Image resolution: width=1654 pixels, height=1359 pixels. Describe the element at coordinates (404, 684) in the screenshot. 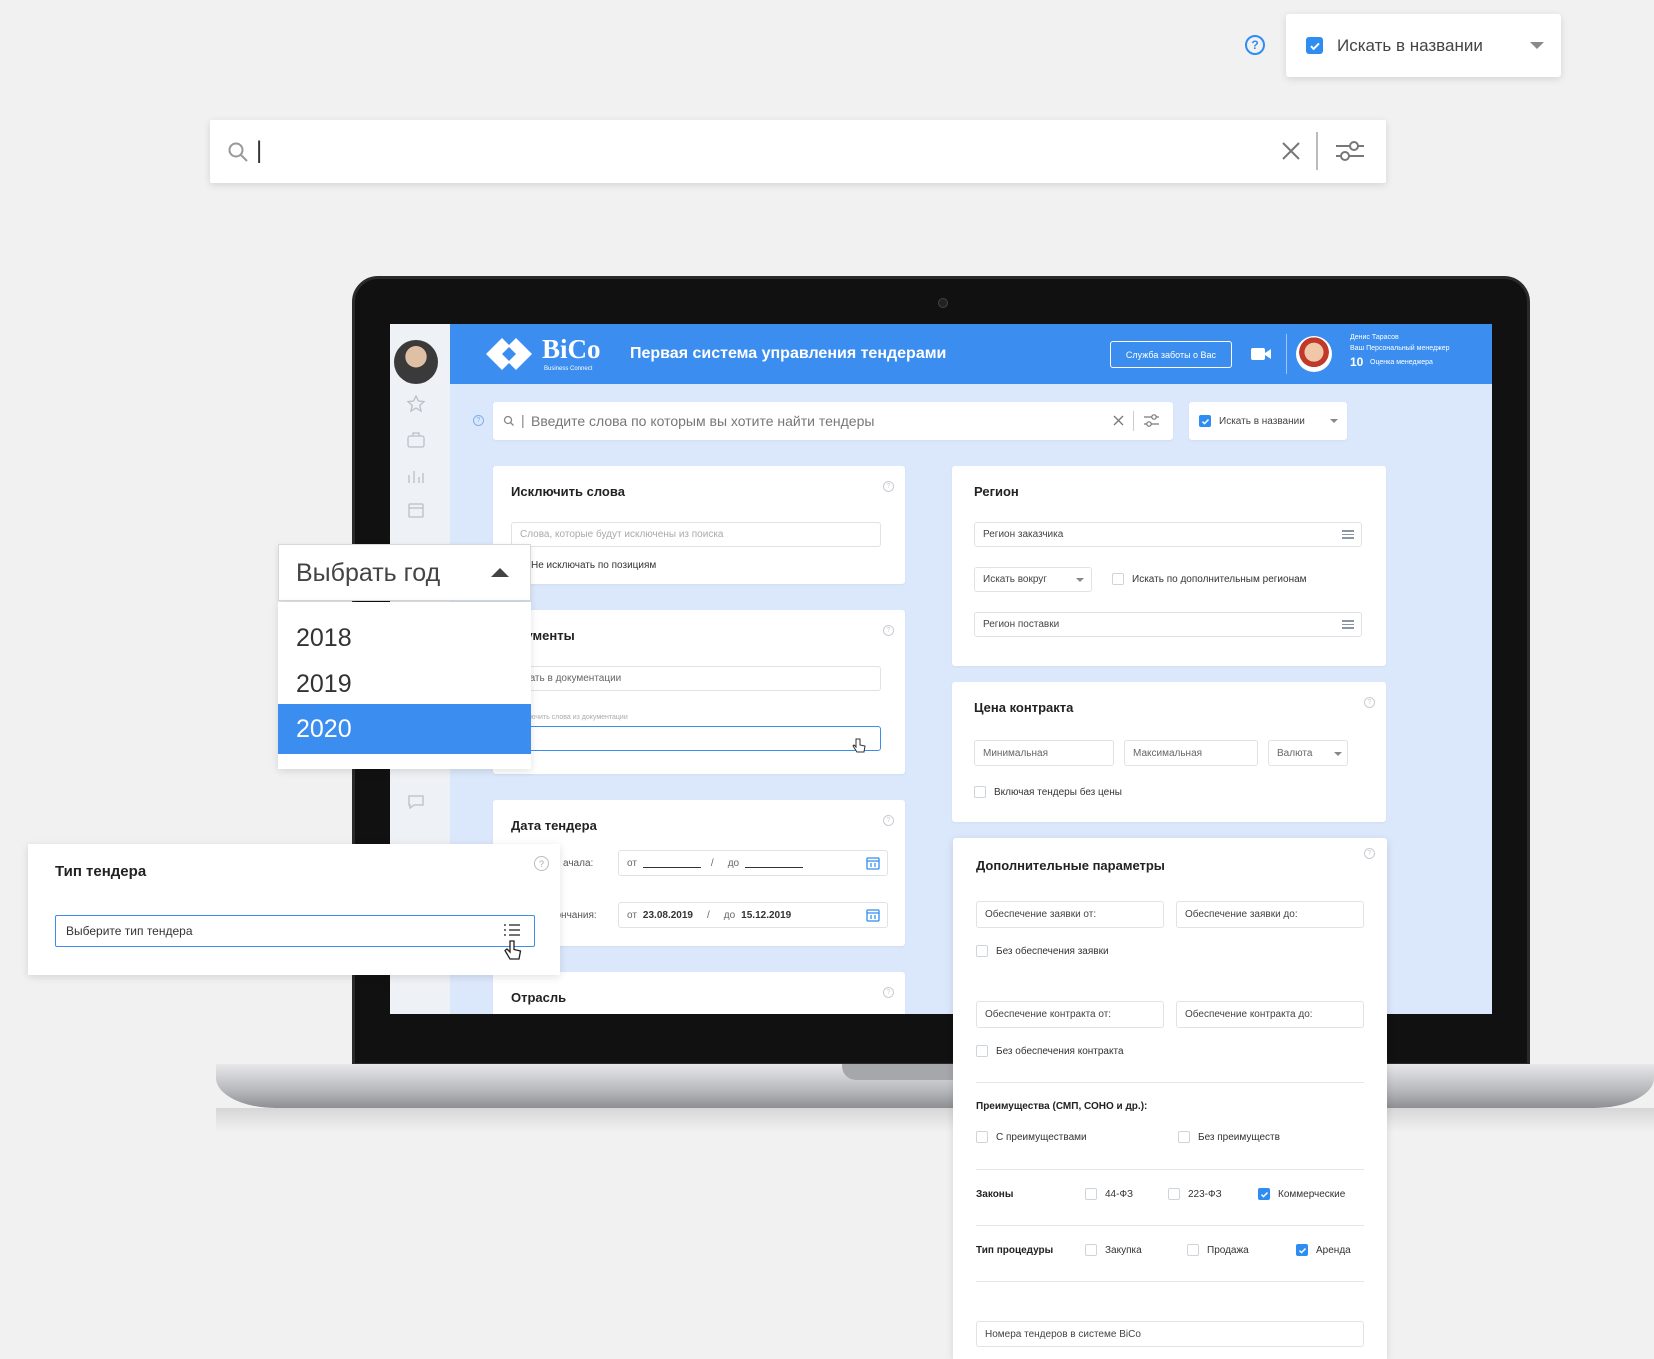

I see `year-option: 2019` at that location.